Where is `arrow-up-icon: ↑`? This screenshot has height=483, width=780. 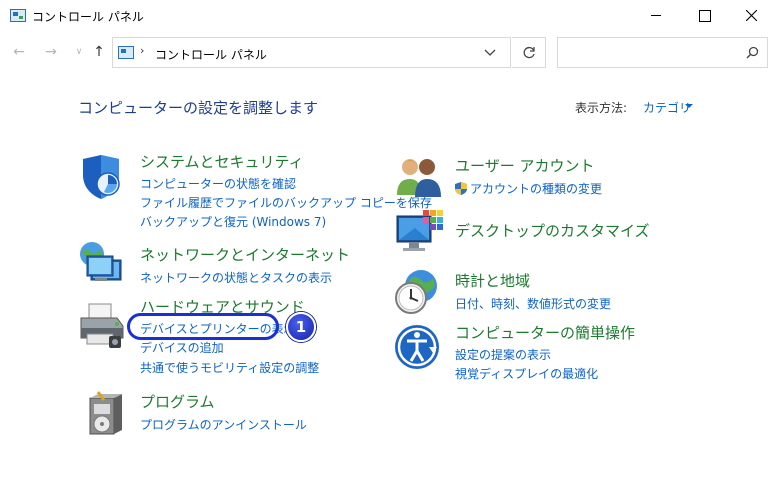 arrow-up-icon: ↑ is located at coordinates (99, 52).